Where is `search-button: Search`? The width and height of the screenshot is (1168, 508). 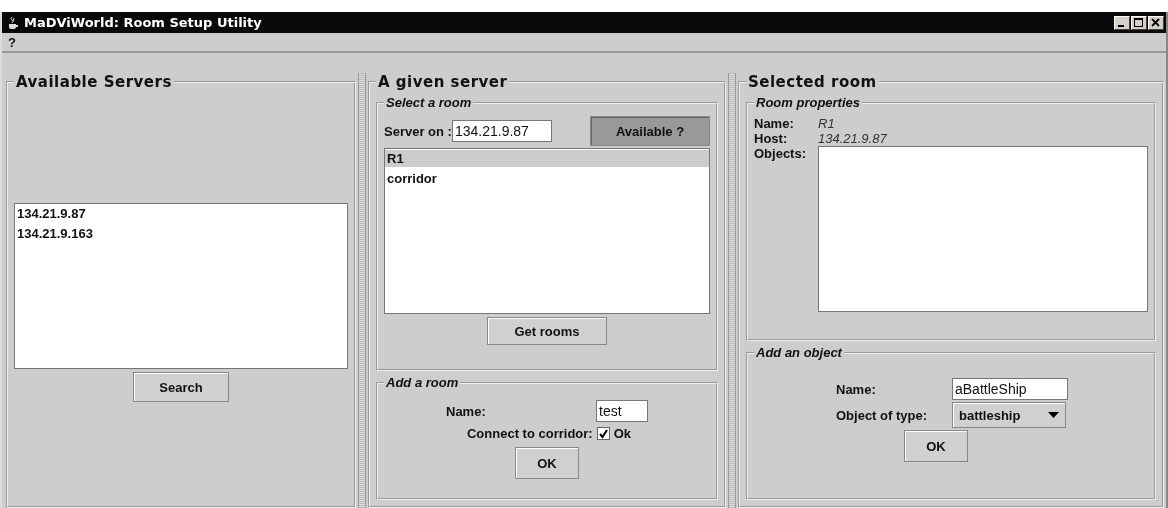
search-button: Search is located at coordinates (181, 387).